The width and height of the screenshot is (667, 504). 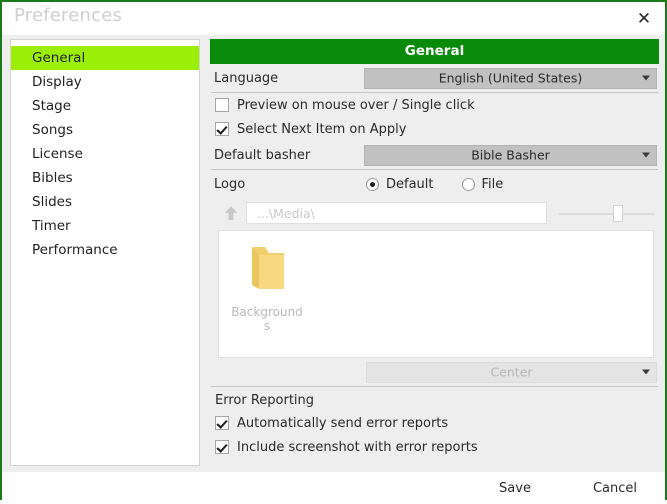 What do you see at coordinates (231, 213) in the screenshot?
I see `up-arrow-icon` at bounding box center [231, 213].